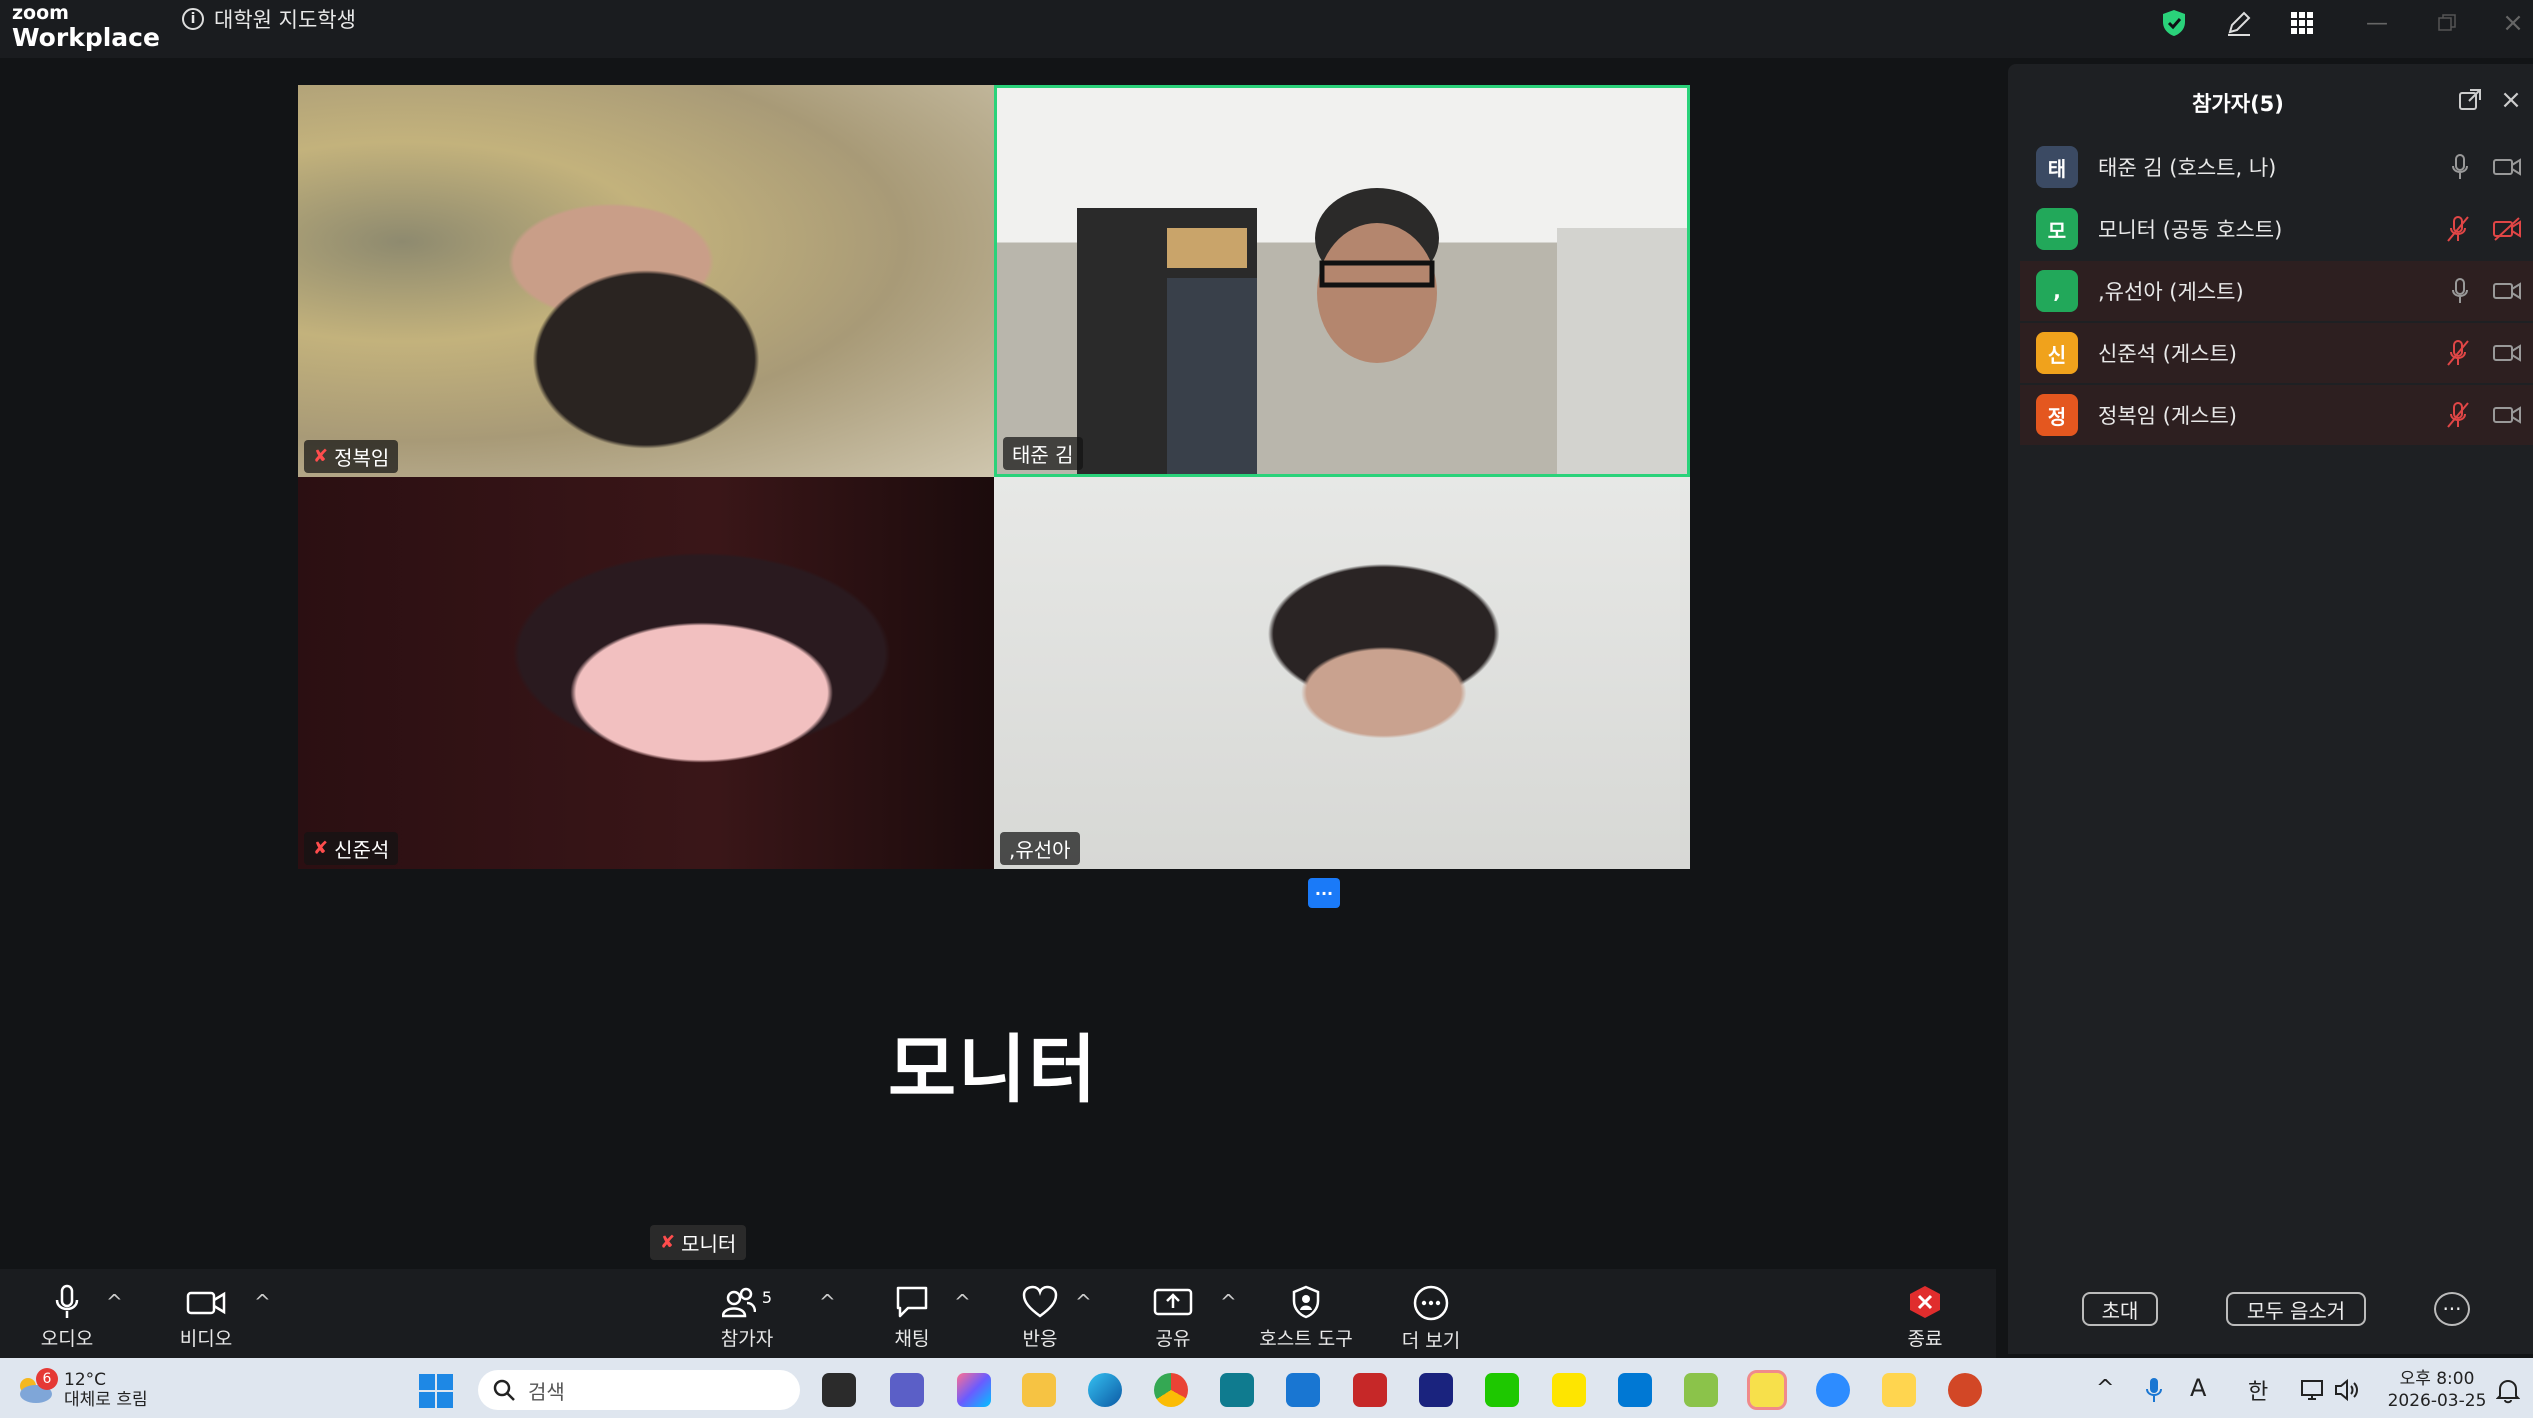 The height and width of the screenshot is (1418, 2533). Describe the element at coordinates (1431, 1318) in the screenshot. I see `more-button: 더 보기` at that location.